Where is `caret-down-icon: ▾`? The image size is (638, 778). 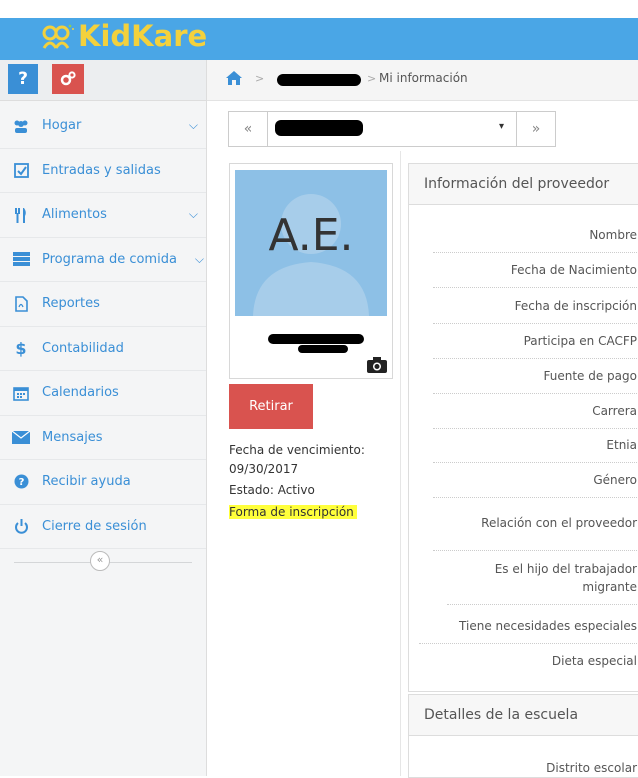 caret-down-icon: ▾ is located at coordinates (501, 126).